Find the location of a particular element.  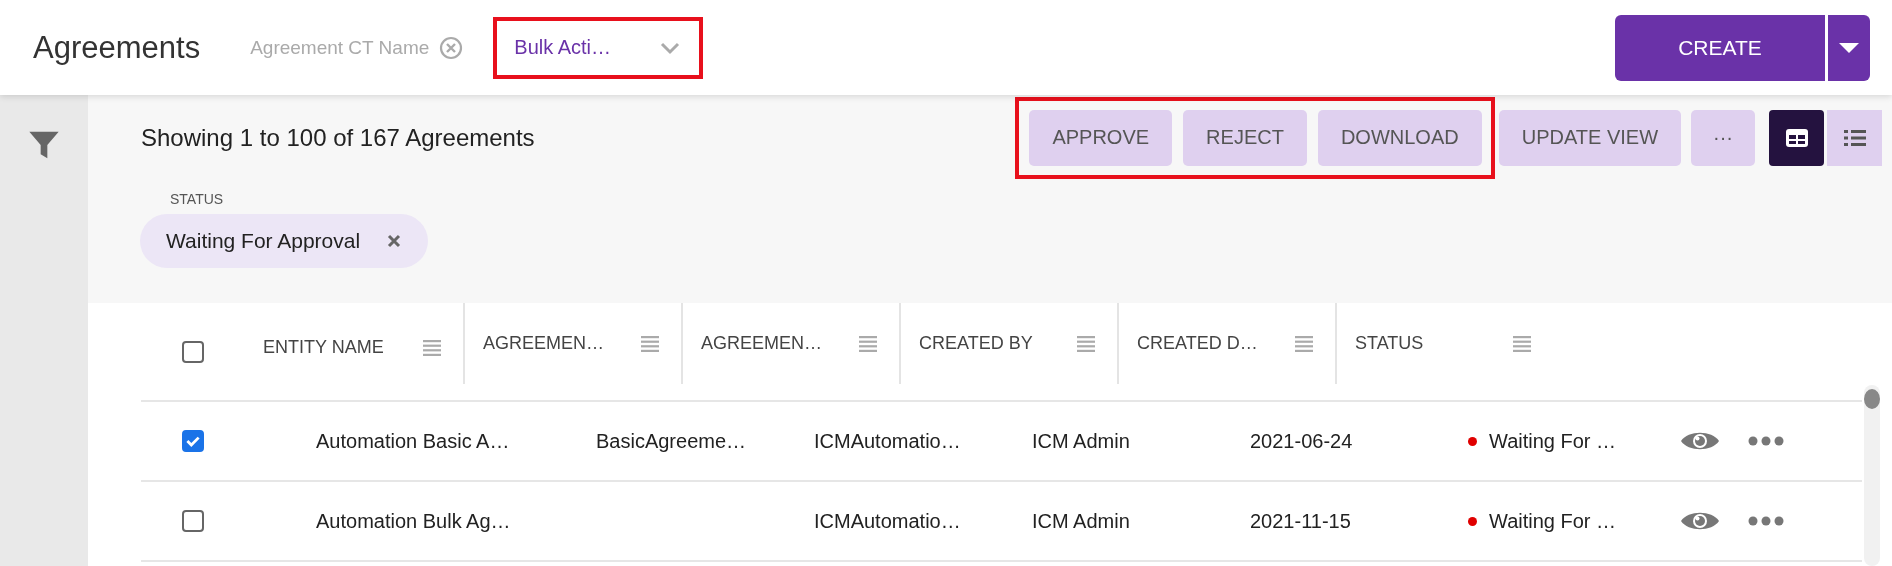

create-dropdown-button is located at coordinates (1849, 47).